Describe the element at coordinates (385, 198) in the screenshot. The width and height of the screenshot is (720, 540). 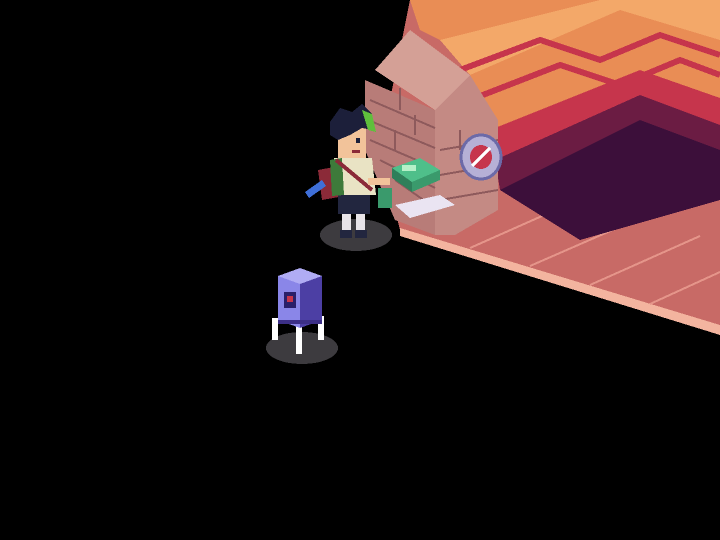
I see `device-handle` at that location.